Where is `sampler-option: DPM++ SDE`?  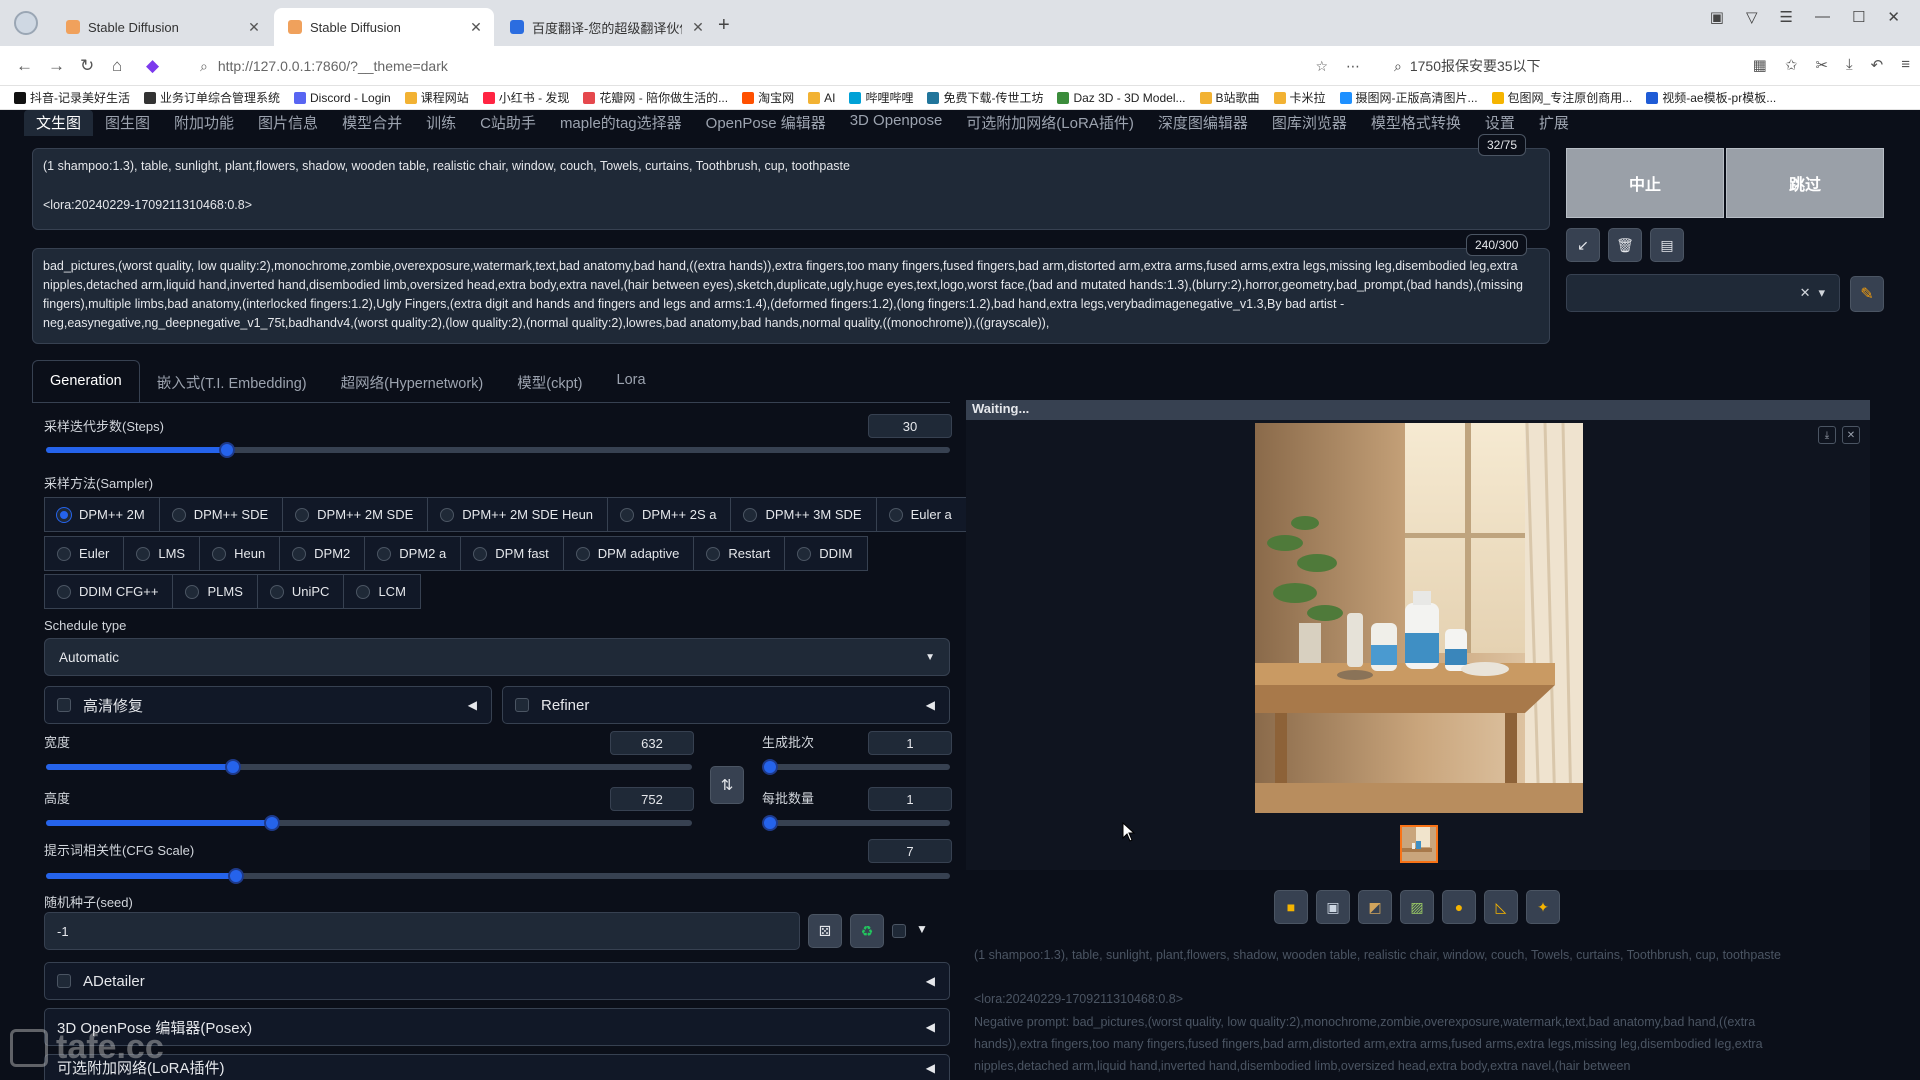 sampler-option: DPM++ SDE is located at coordinates (221, 514).